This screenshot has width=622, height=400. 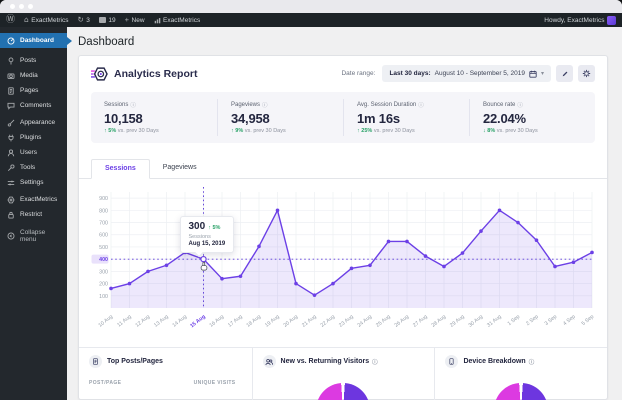 I want to click on sidebar-item-tools: Tools, so click(x=33, y=167).